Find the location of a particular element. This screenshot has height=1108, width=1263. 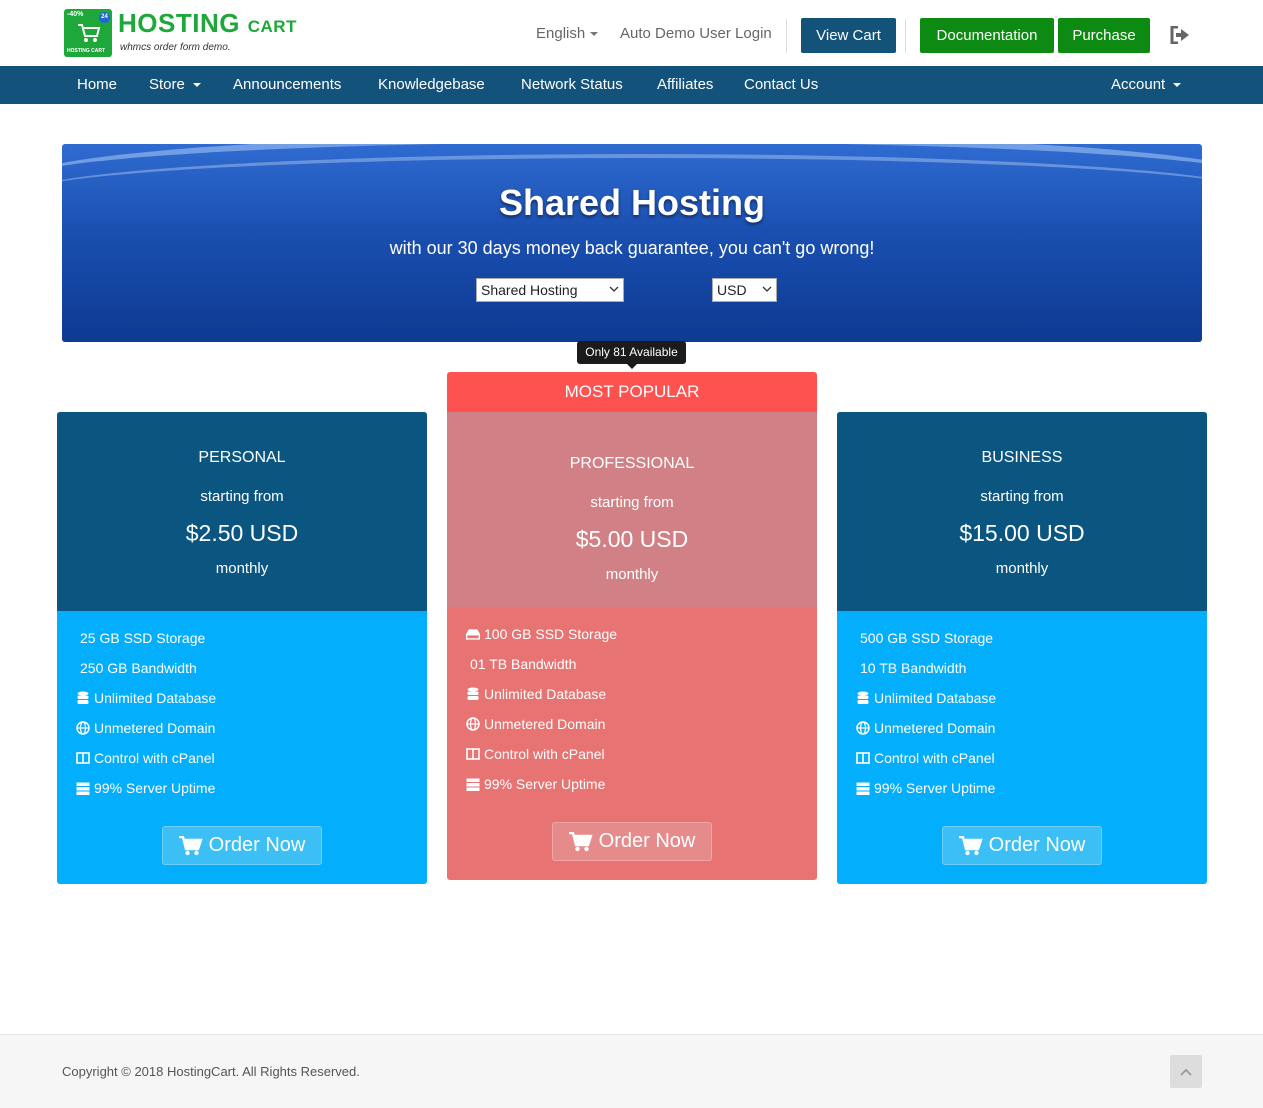

plan-price: $15.00 USD is located at coordinates (1022, 533).